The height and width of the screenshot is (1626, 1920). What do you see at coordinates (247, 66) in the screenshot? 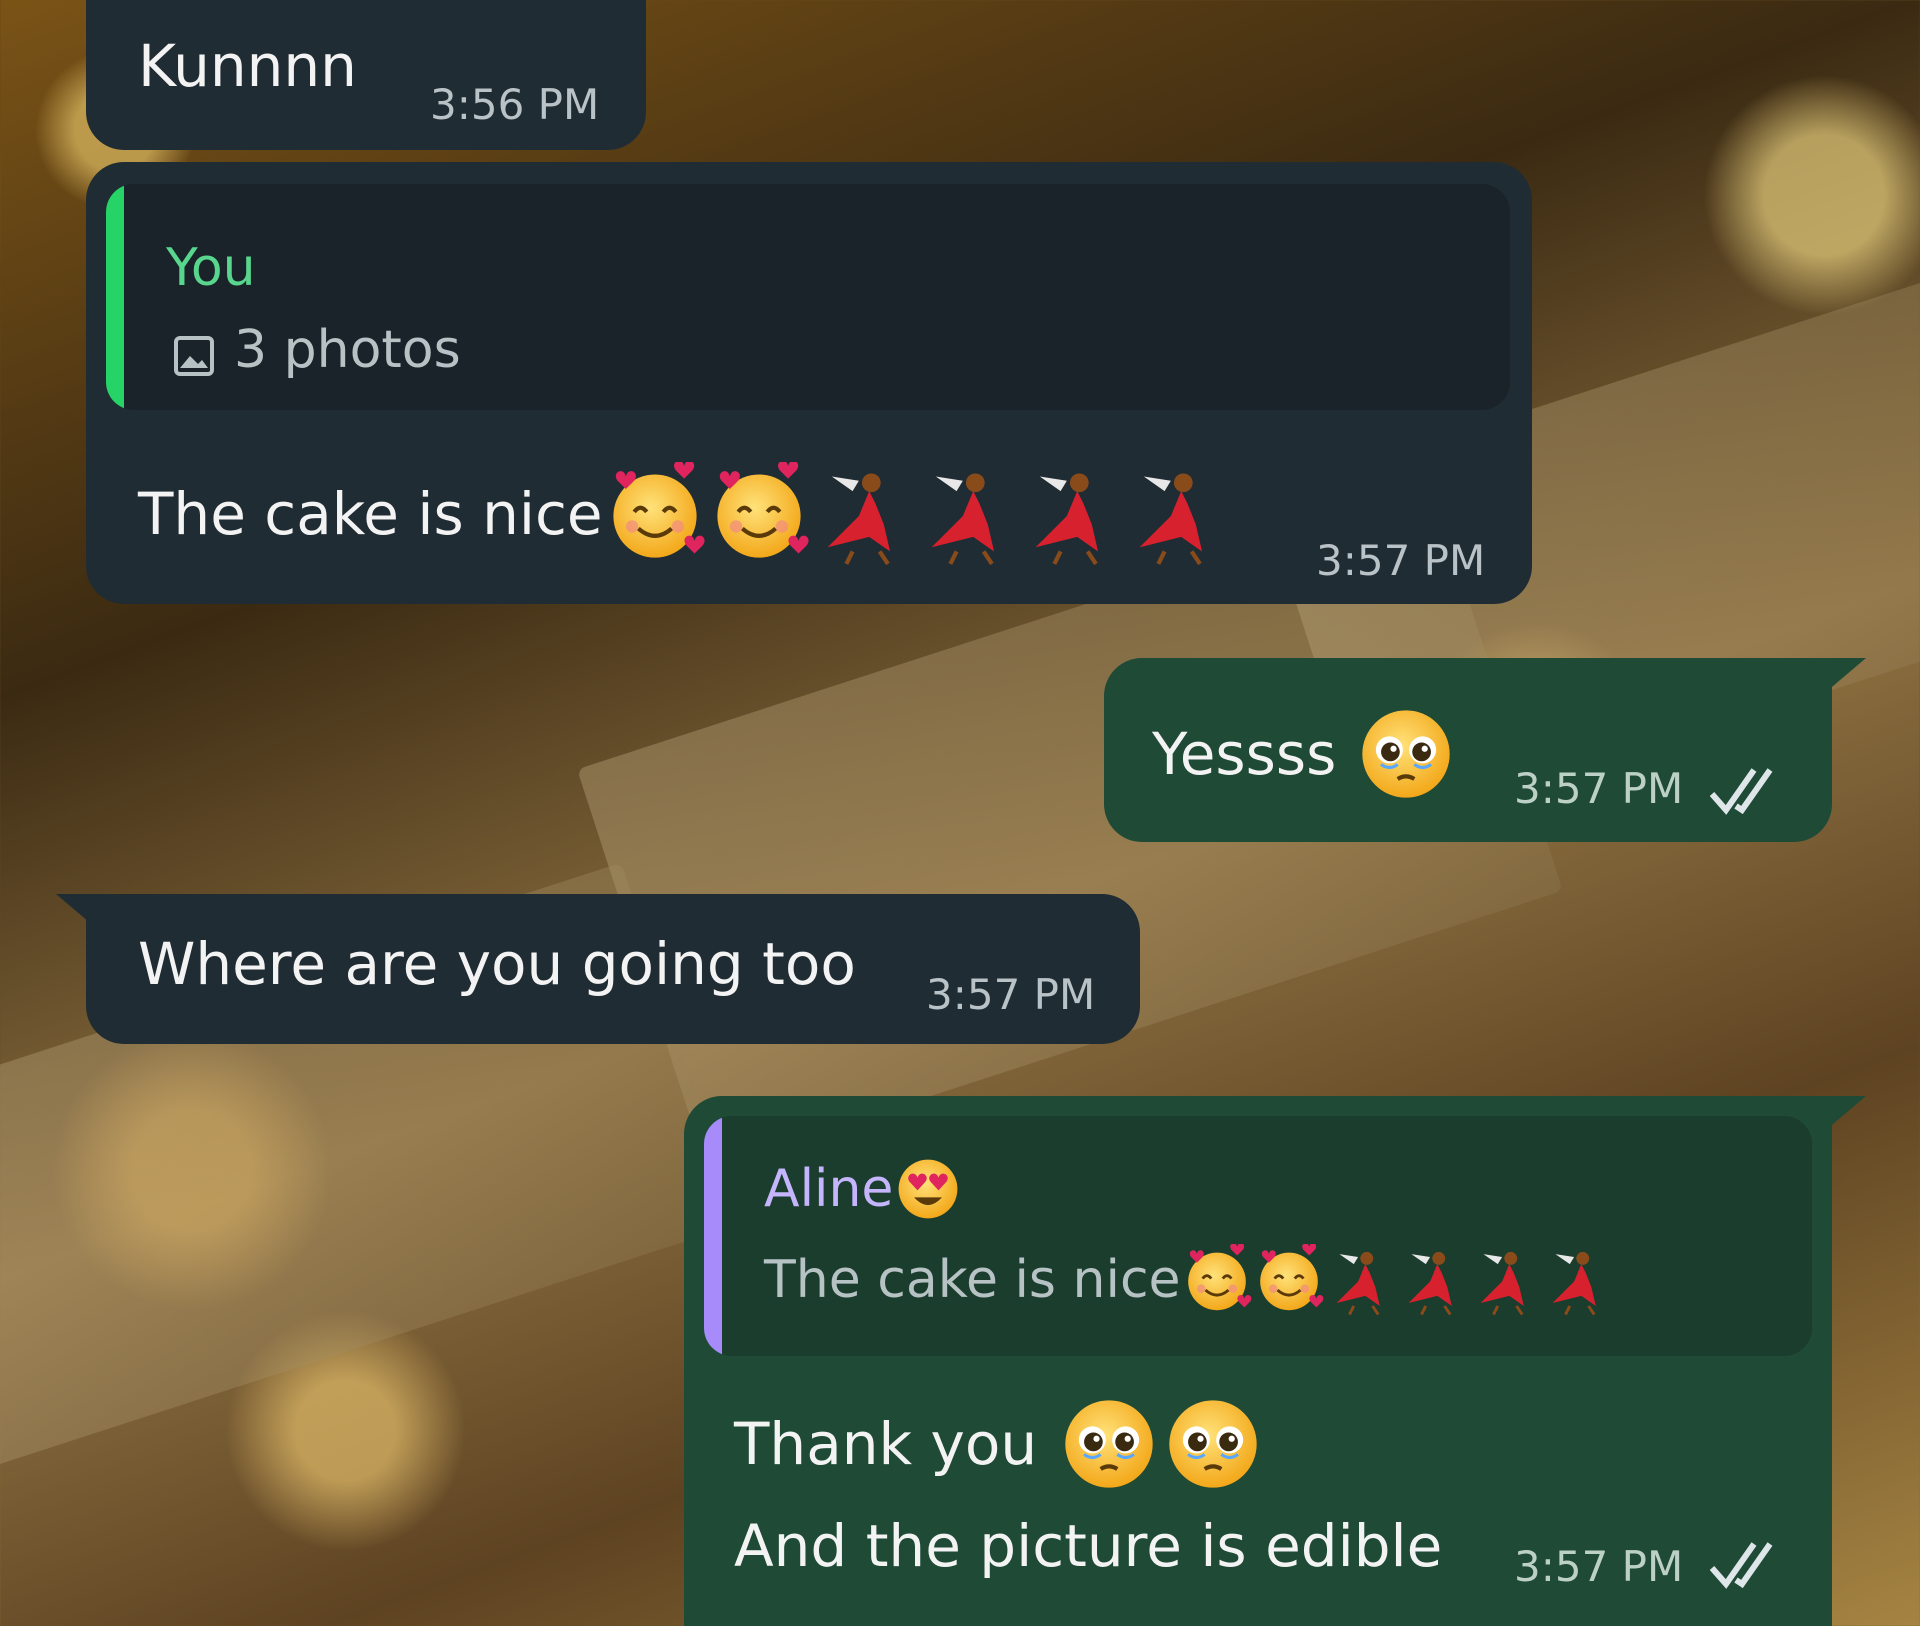
I see `message-text: Kunnnn` at bounding box center [247, 66].